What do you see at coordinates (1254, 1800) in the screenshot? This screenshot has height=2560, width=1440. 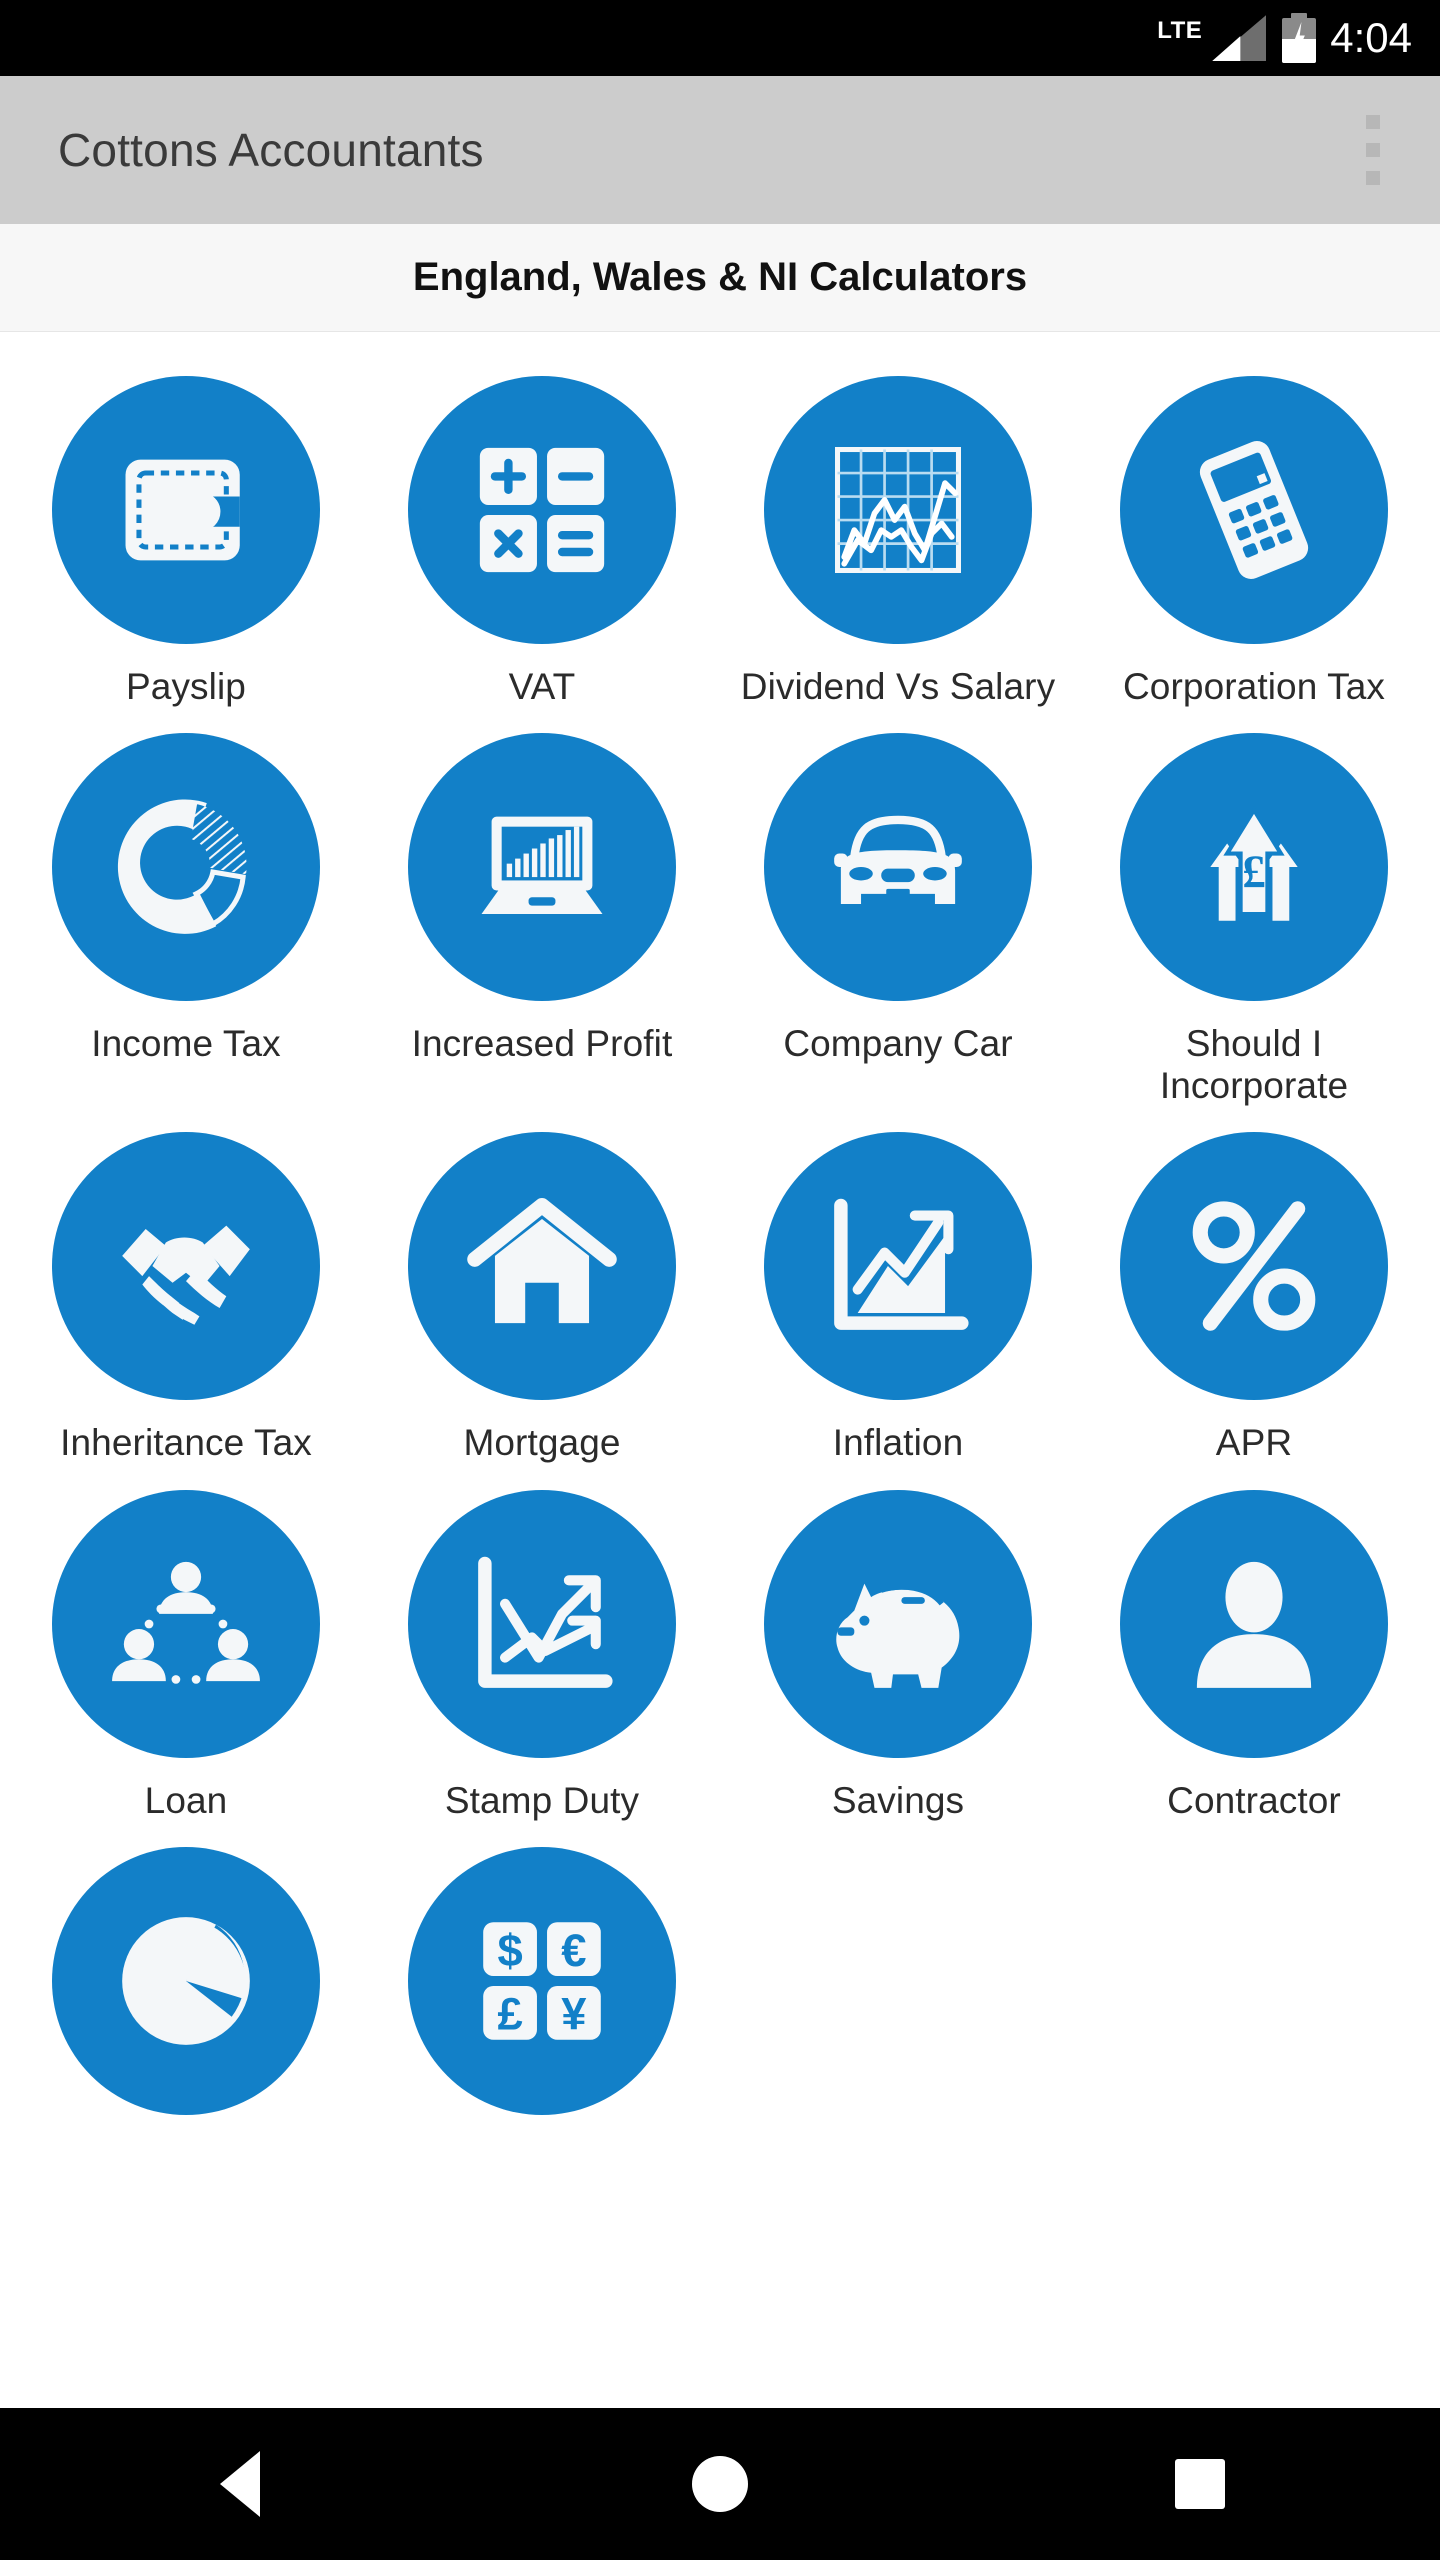 I see `grid-item-label: Contractor` at bounding box center [1254, 1800].